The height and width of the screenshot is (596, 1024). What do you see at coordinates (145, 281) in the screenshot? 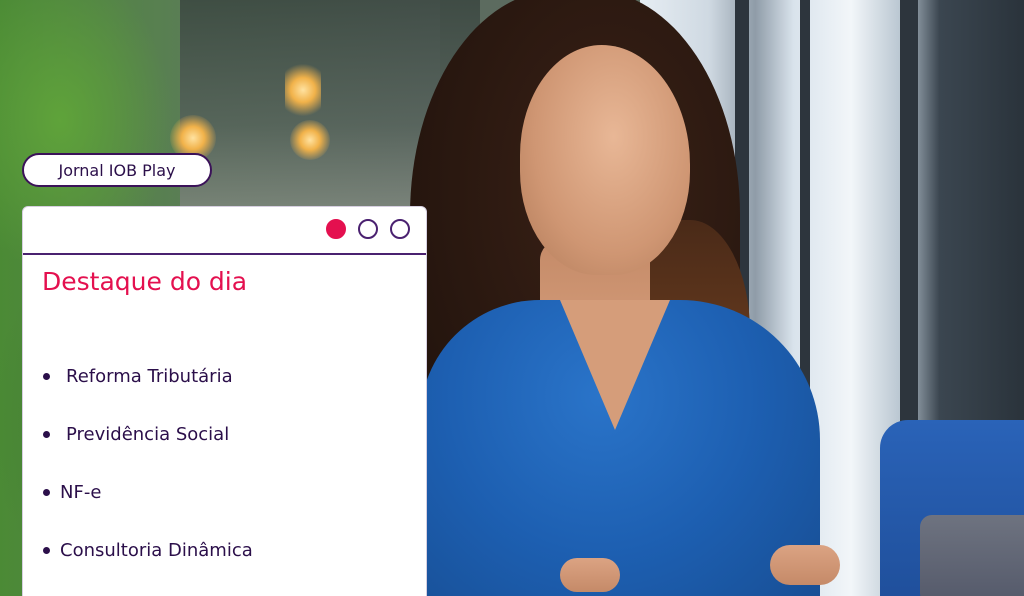
I see `card-title: Destaque do dia` at bounding box center [145, 281].